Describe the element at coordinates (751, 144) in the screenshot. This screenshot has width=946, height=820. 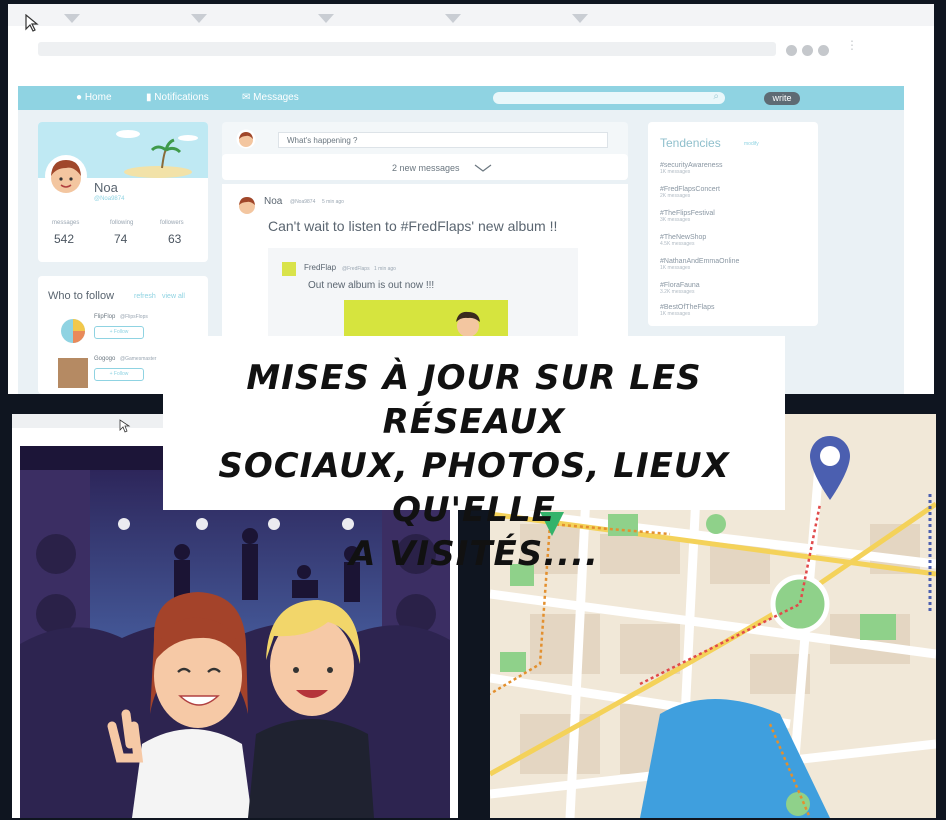
I see `trends-modify-link: modify` at that location.